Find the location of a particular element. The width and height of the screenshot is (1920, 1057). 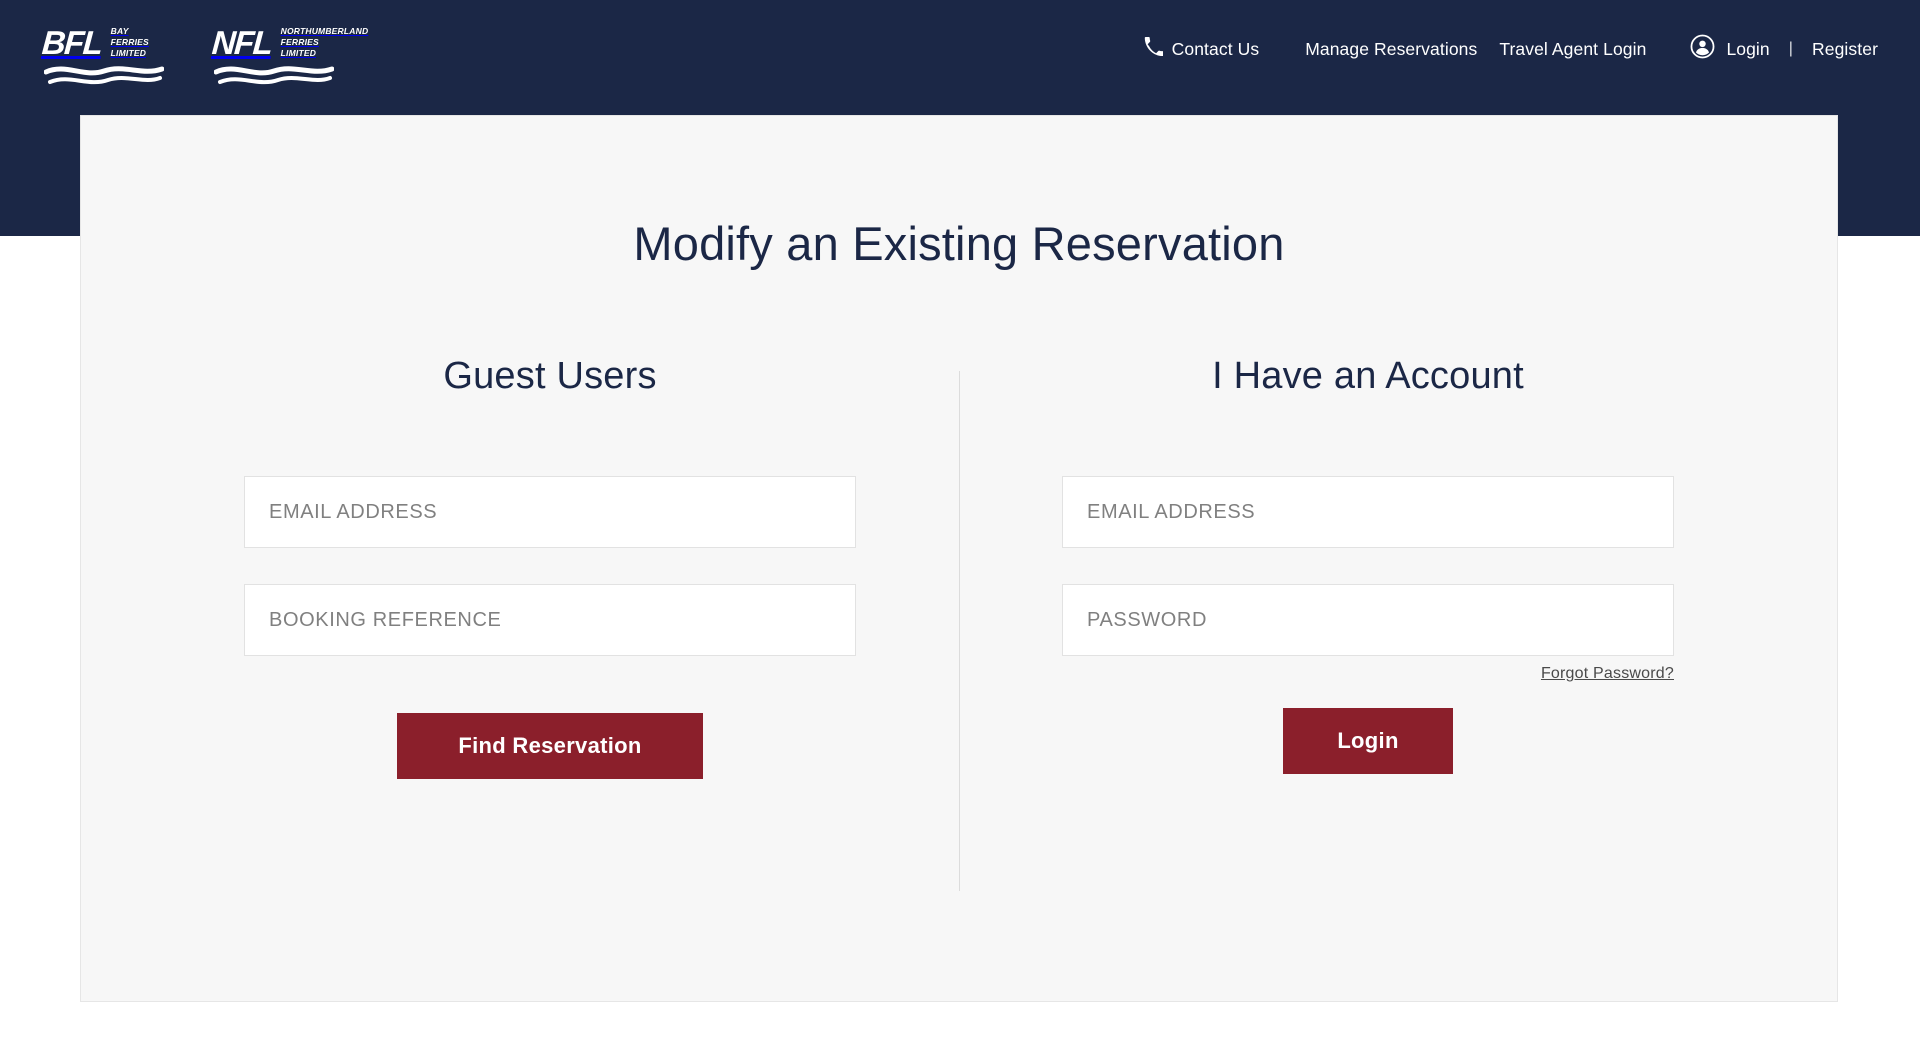

bfl-logo-row: BFL BAY FERRIES LIMITED is located at coordinates (94, 42).